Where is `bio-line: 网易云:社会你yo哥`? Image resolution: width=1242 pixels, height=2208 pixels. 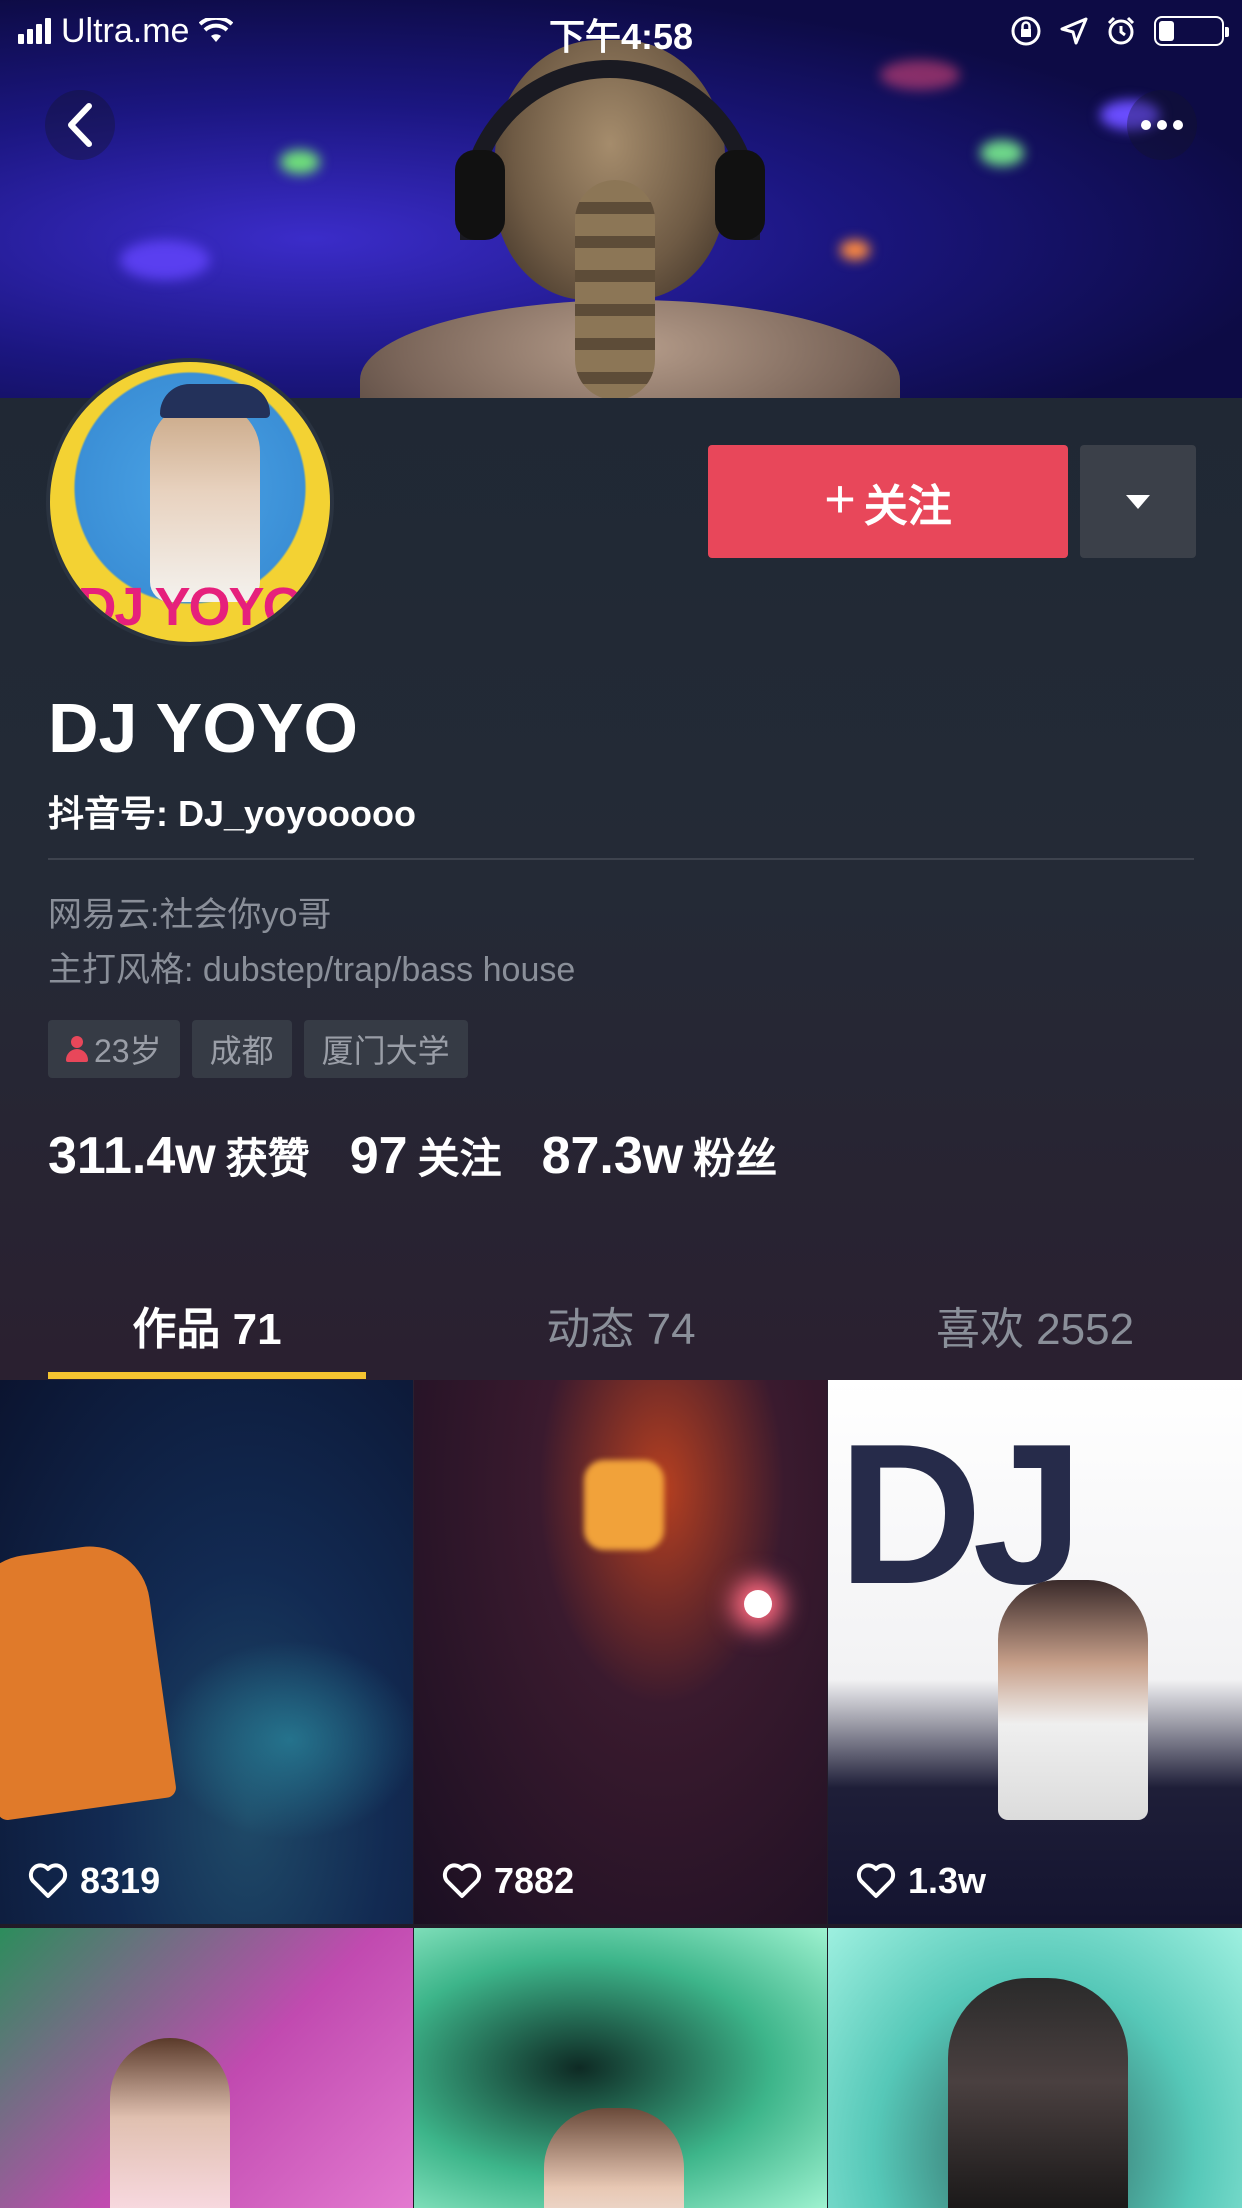
bio-line: 网易云:社会你yo哥 is located at coordinates (190, 915).